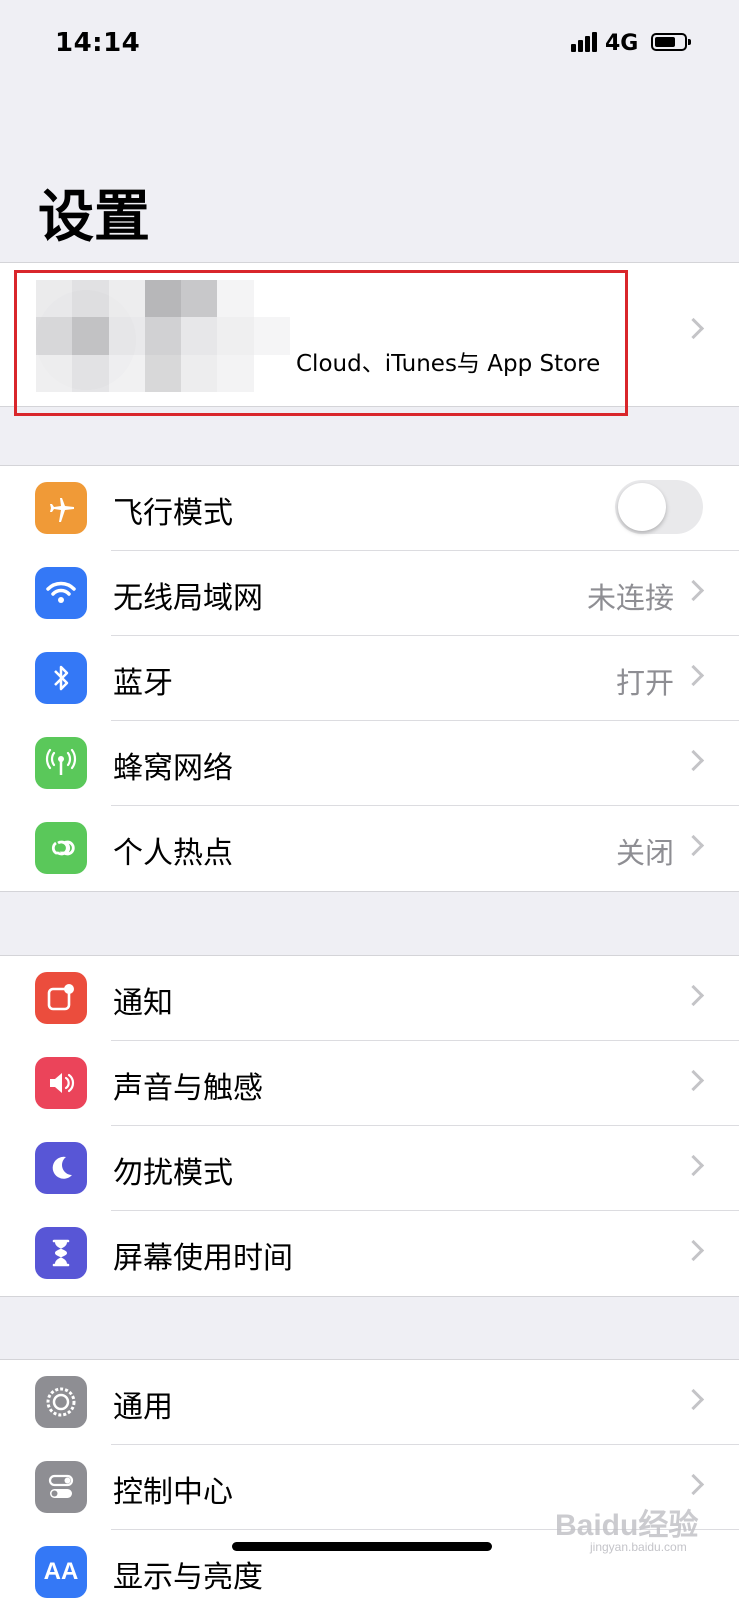 Image resolution: width=739 pixels, height=1620 pixels. I want to click on setting-row-cellular: 蜂窝网络, so click(369, 763).